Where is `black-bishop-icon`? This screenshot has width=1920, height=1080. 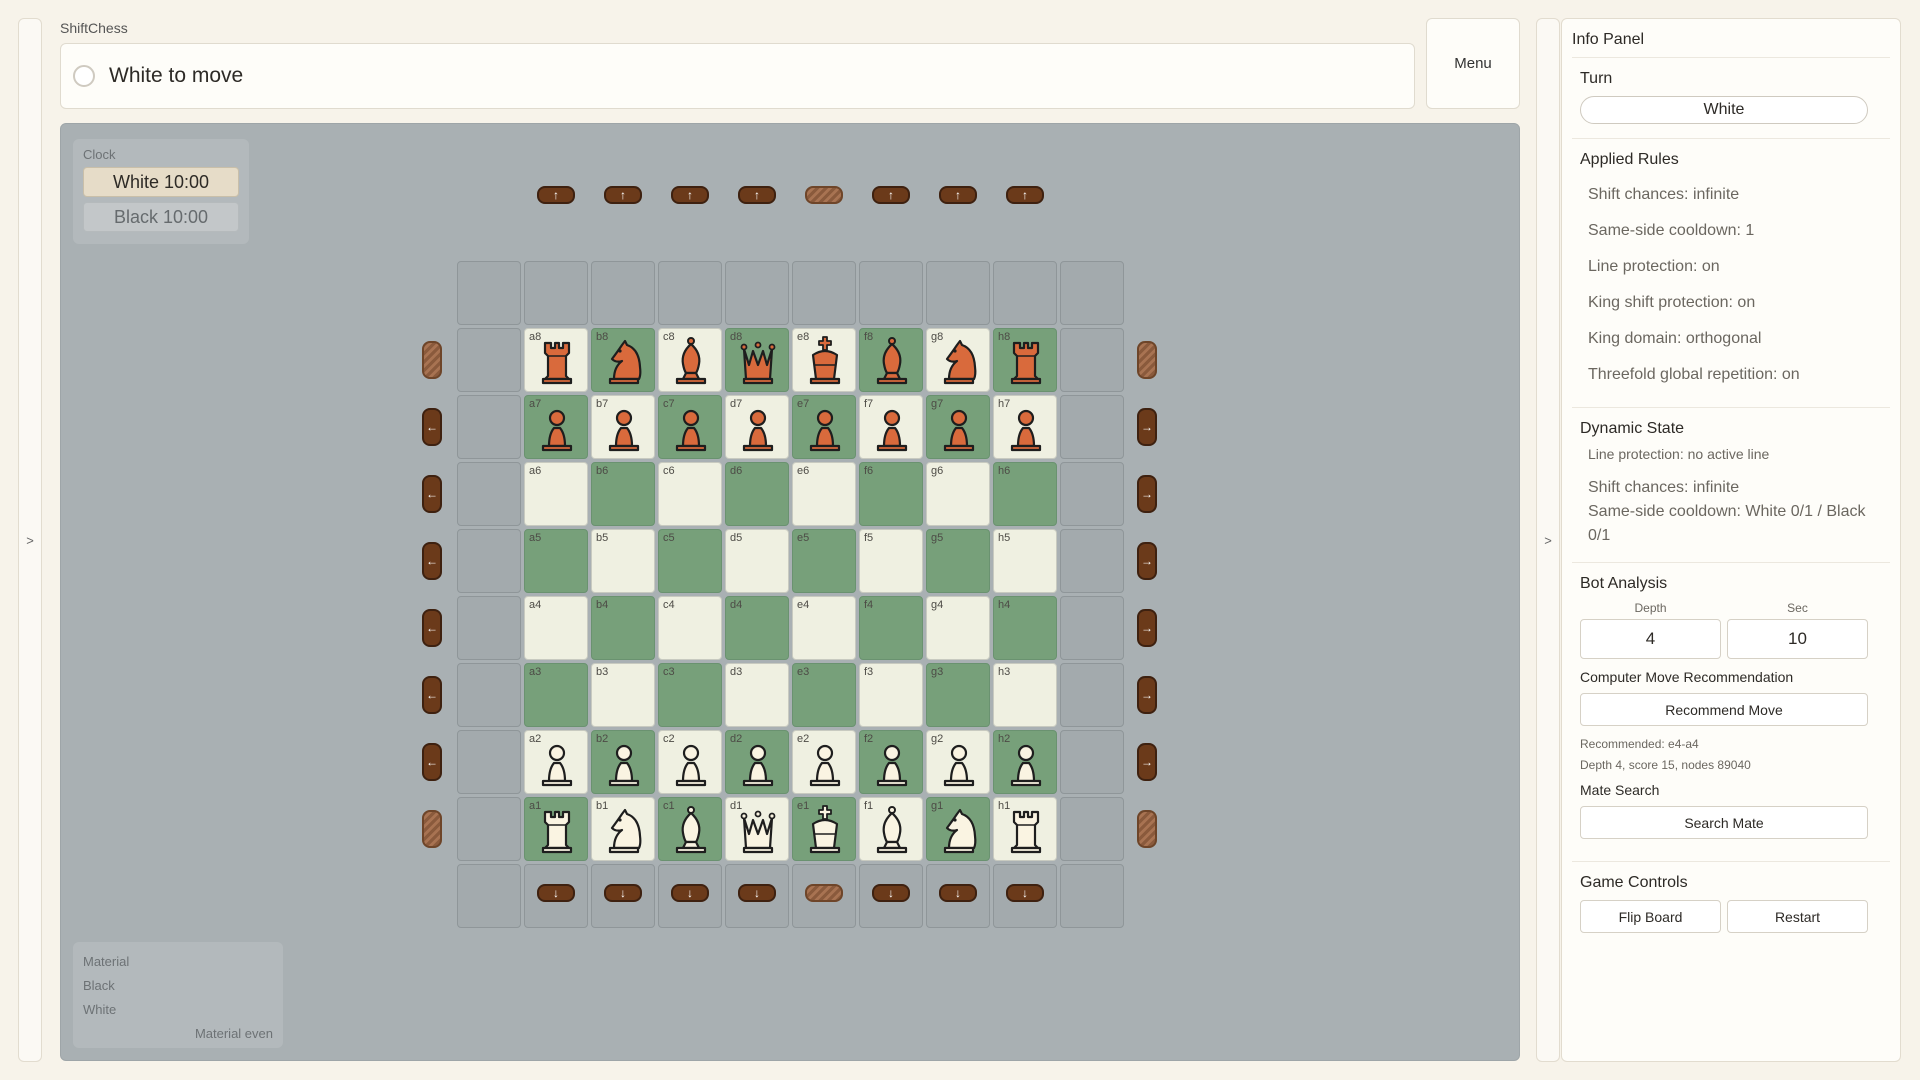
black-bishop-icon is located at coordinates (892, 361).